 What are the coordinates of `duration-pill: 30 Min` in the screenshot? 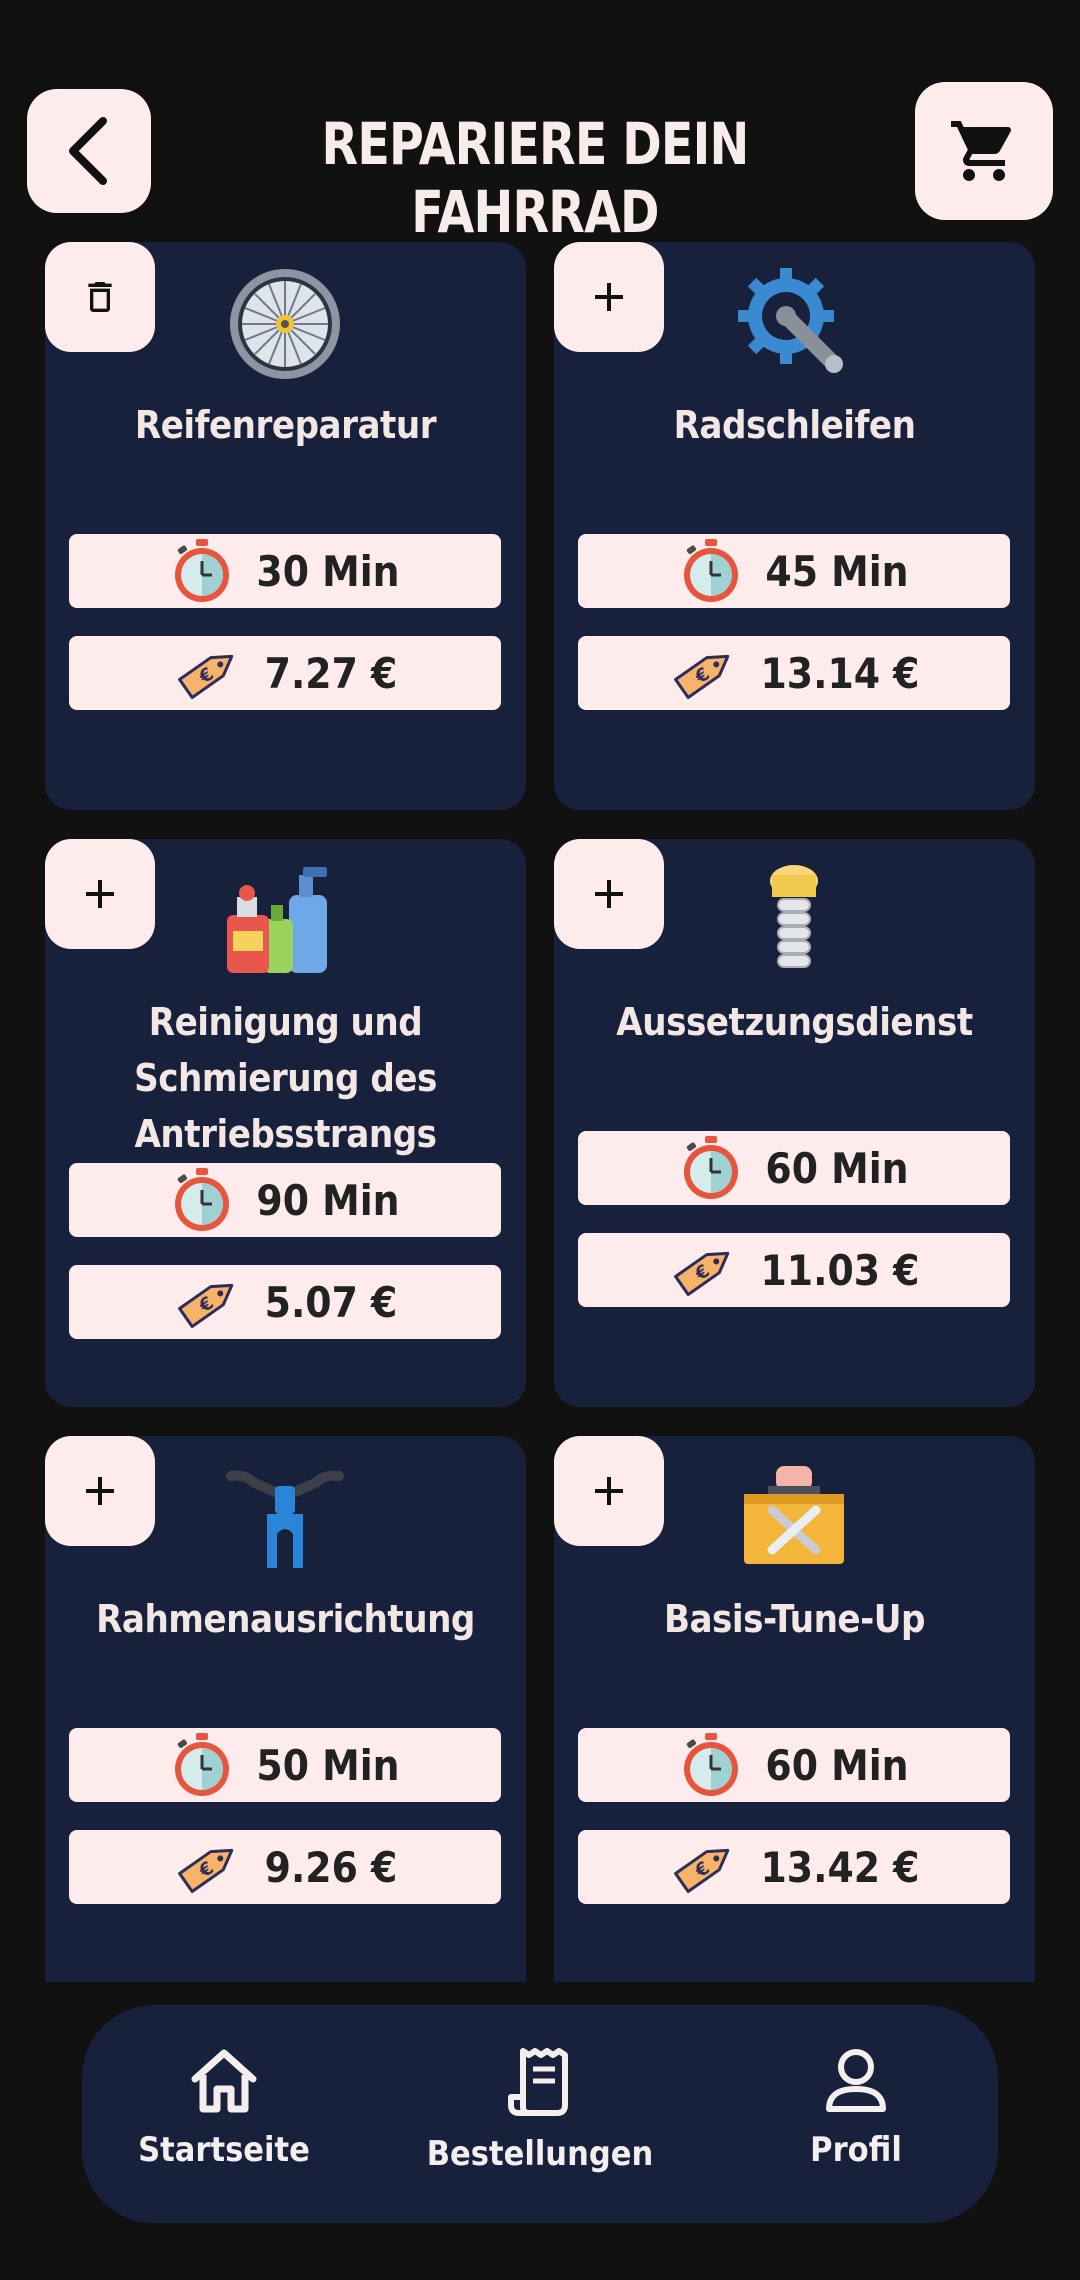 It's located at (285, 571).